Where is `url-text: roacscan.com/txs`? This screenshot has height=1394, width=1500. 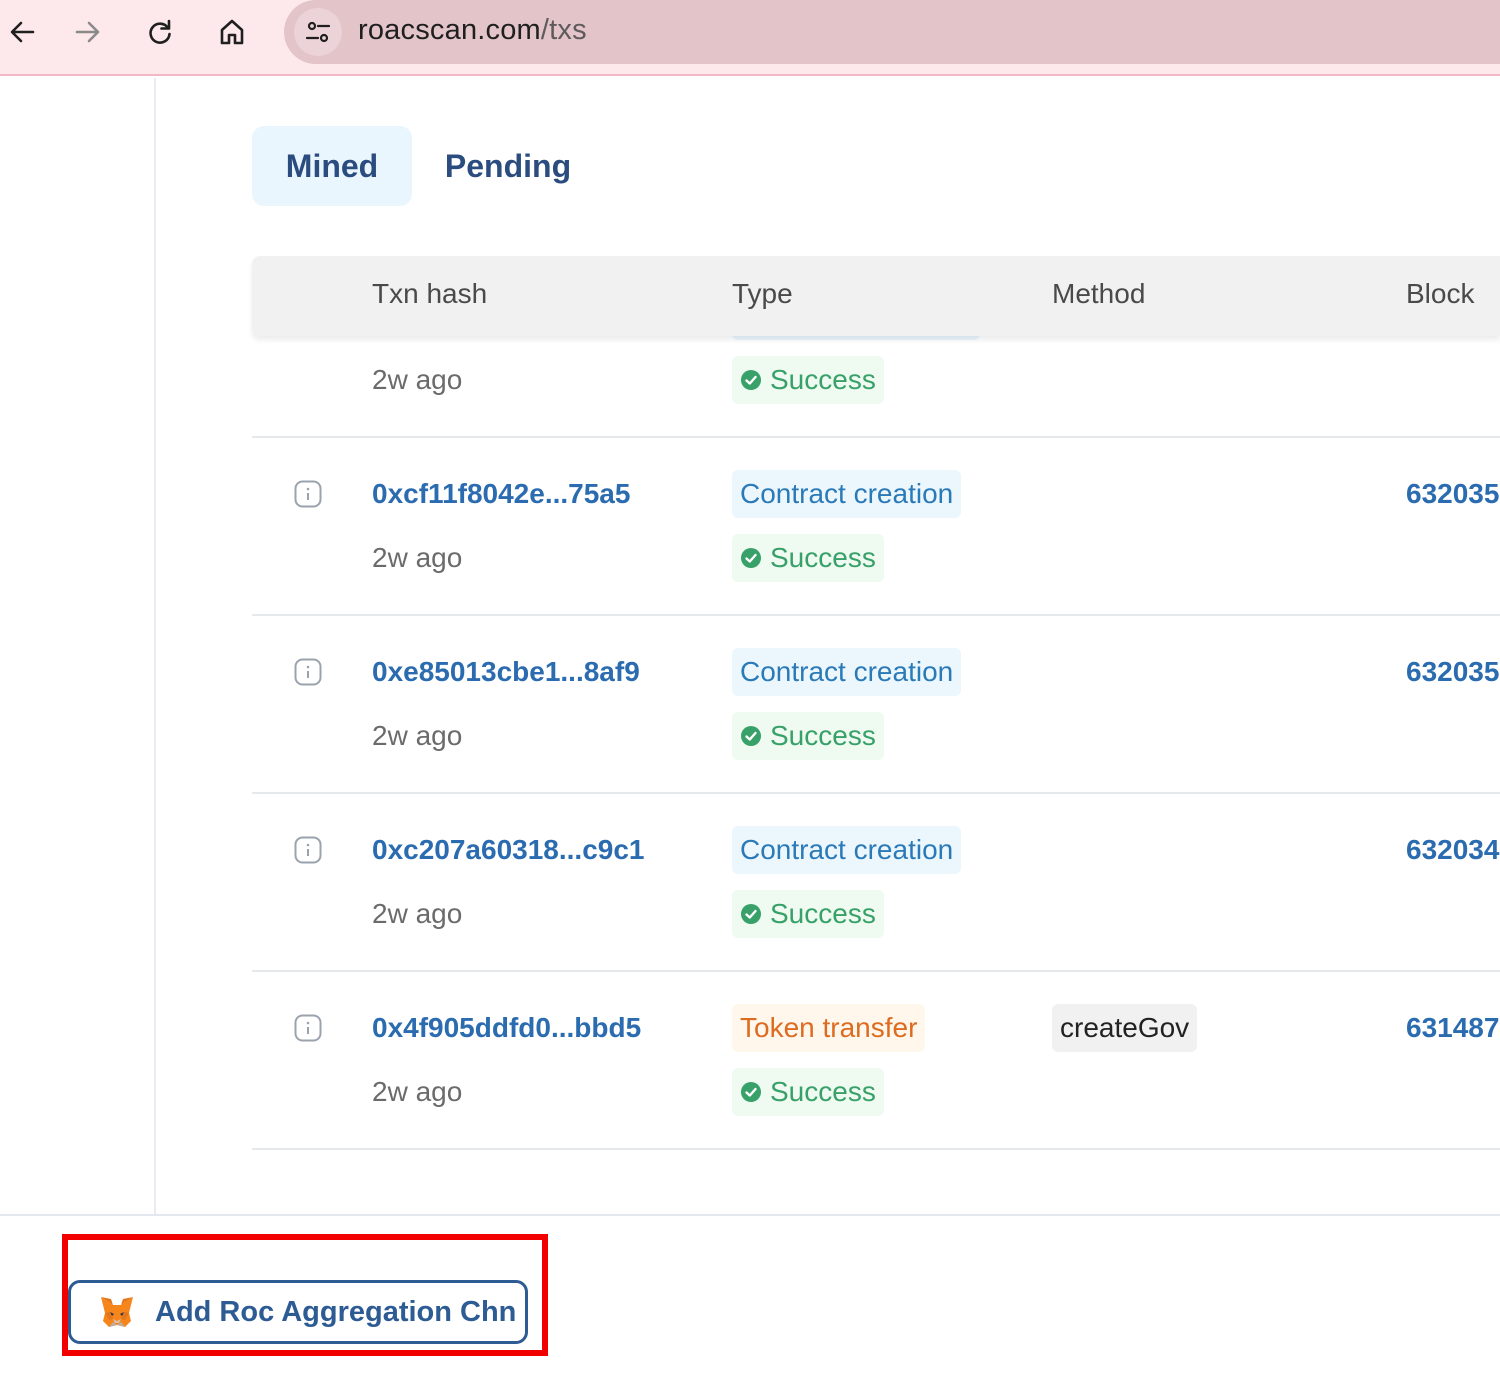
url-text: roacscan.com/txs is located at coordinates (472, 30).